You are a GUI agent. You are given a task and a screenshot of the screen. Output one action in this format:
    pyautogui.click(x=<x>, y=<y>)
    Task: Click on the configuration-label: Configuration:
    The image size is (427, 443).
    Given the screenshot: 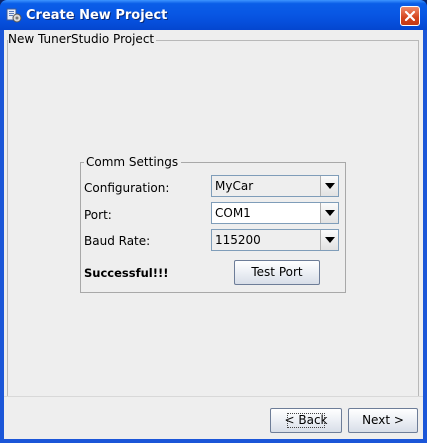 What is the action you would take?
    pyautogui.click(x=127, y=188)
    